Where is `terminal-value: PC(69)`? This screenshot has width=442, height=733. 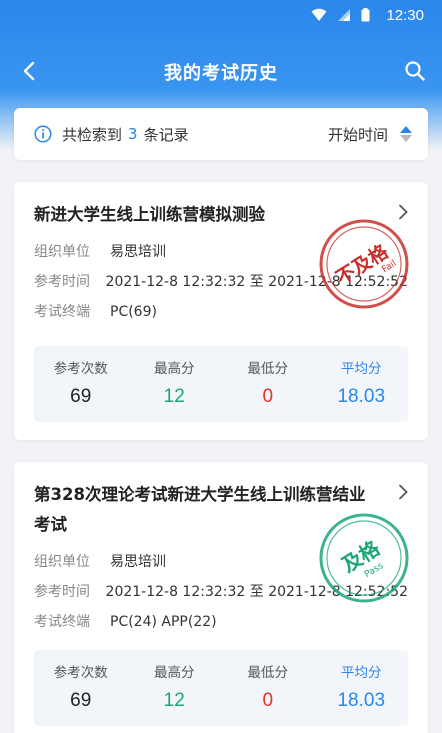 terminal-value: PC(69) is located at coordinates (133, 312).